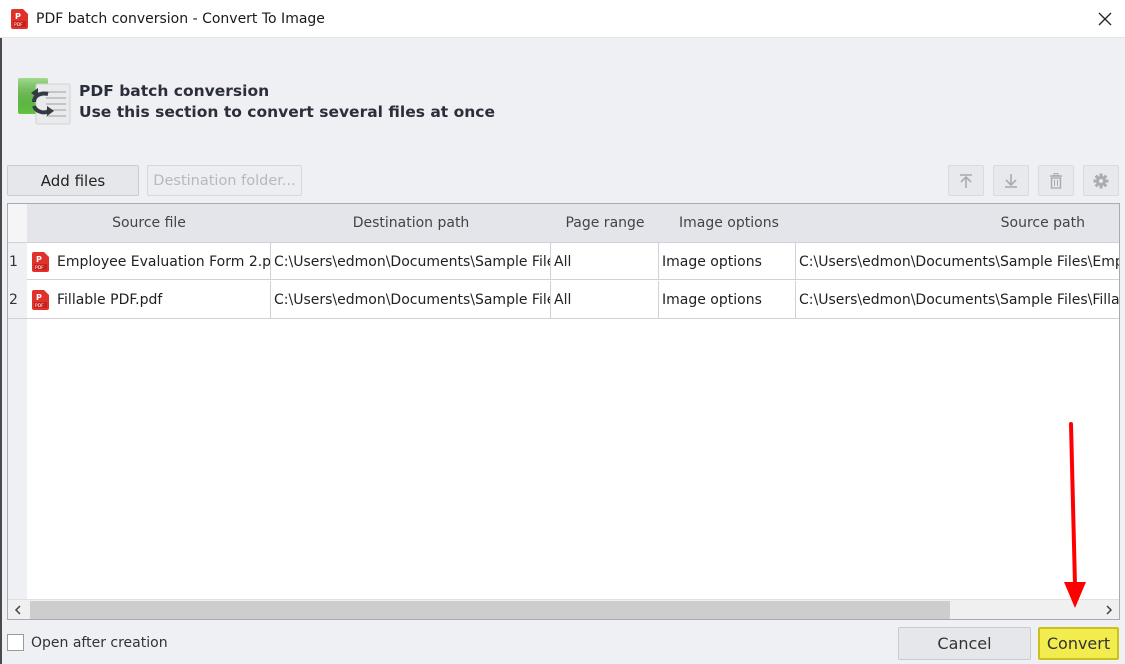 This screenshot has height=664, width=1125. I want to click on open-after-creation-checkbox, so click(15, 642).